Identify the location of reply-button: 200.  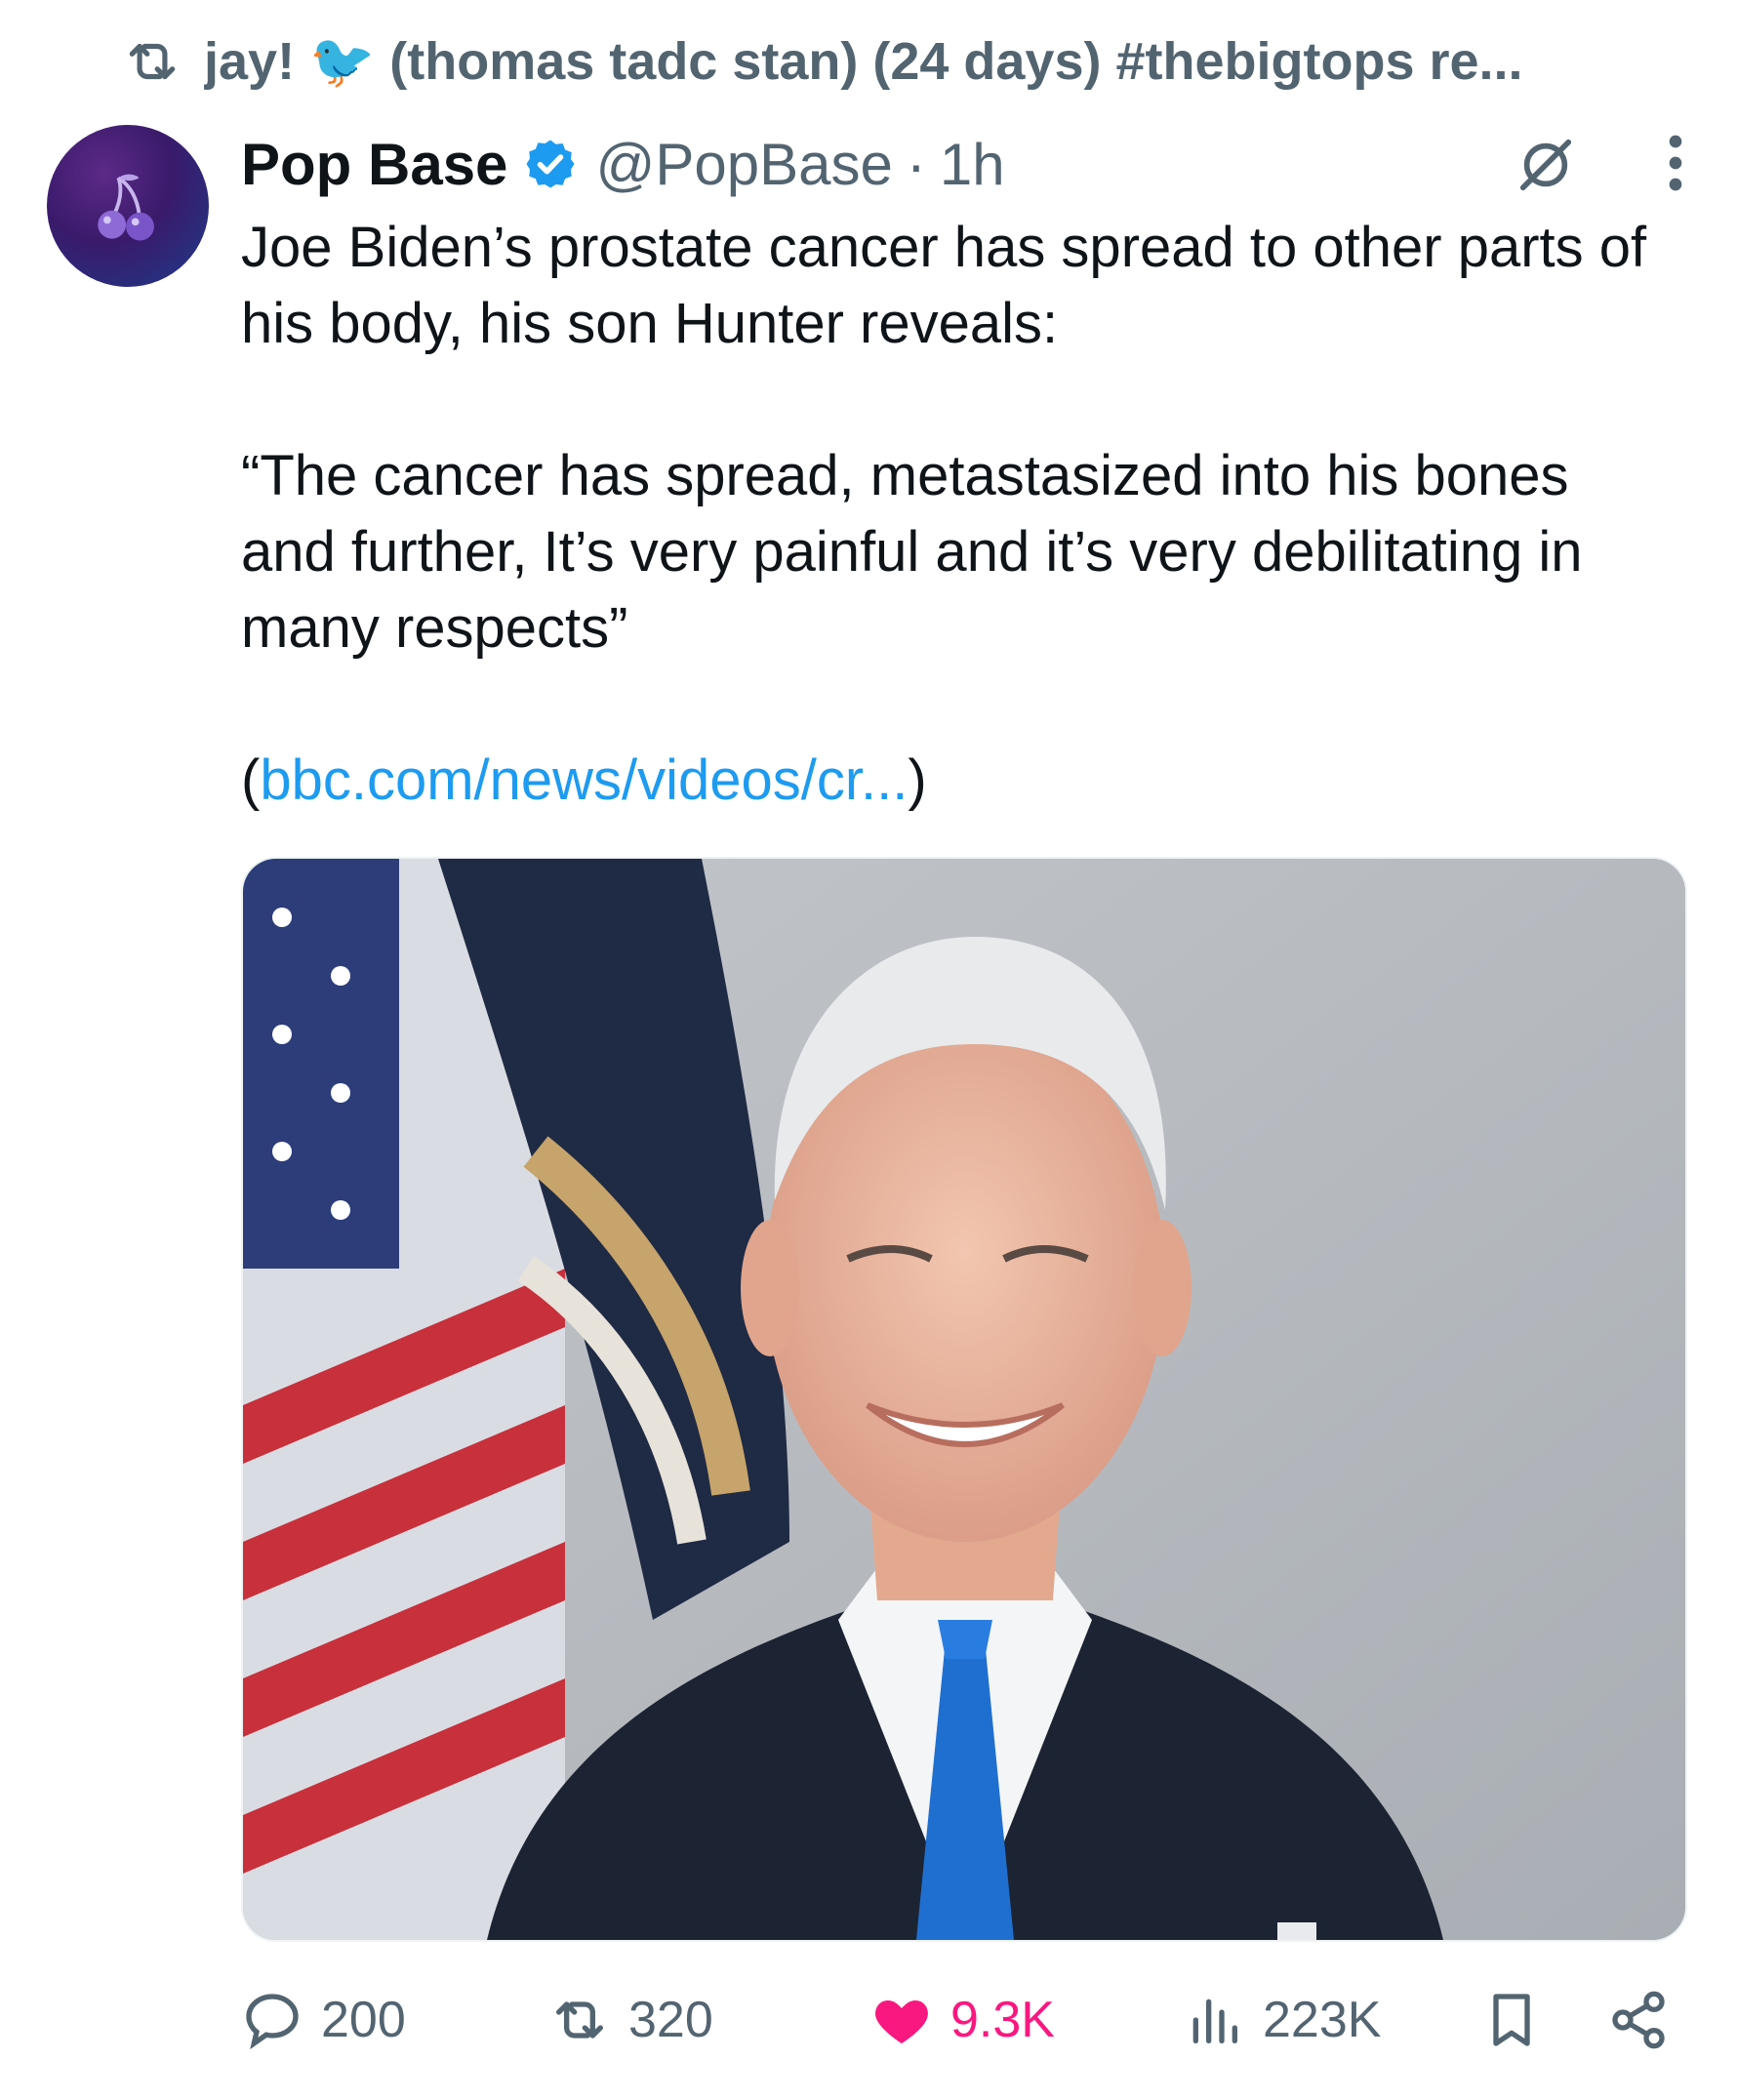
(323, 2020).